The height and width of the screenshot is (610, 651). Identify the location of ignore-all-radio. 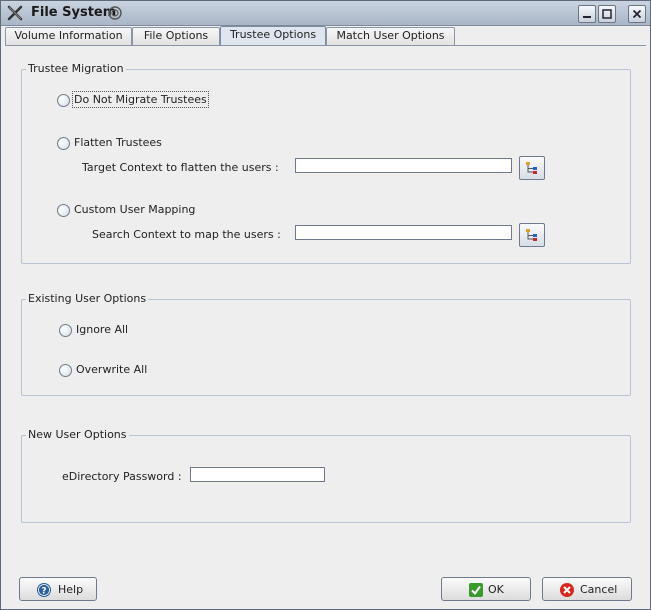
(65, 330).